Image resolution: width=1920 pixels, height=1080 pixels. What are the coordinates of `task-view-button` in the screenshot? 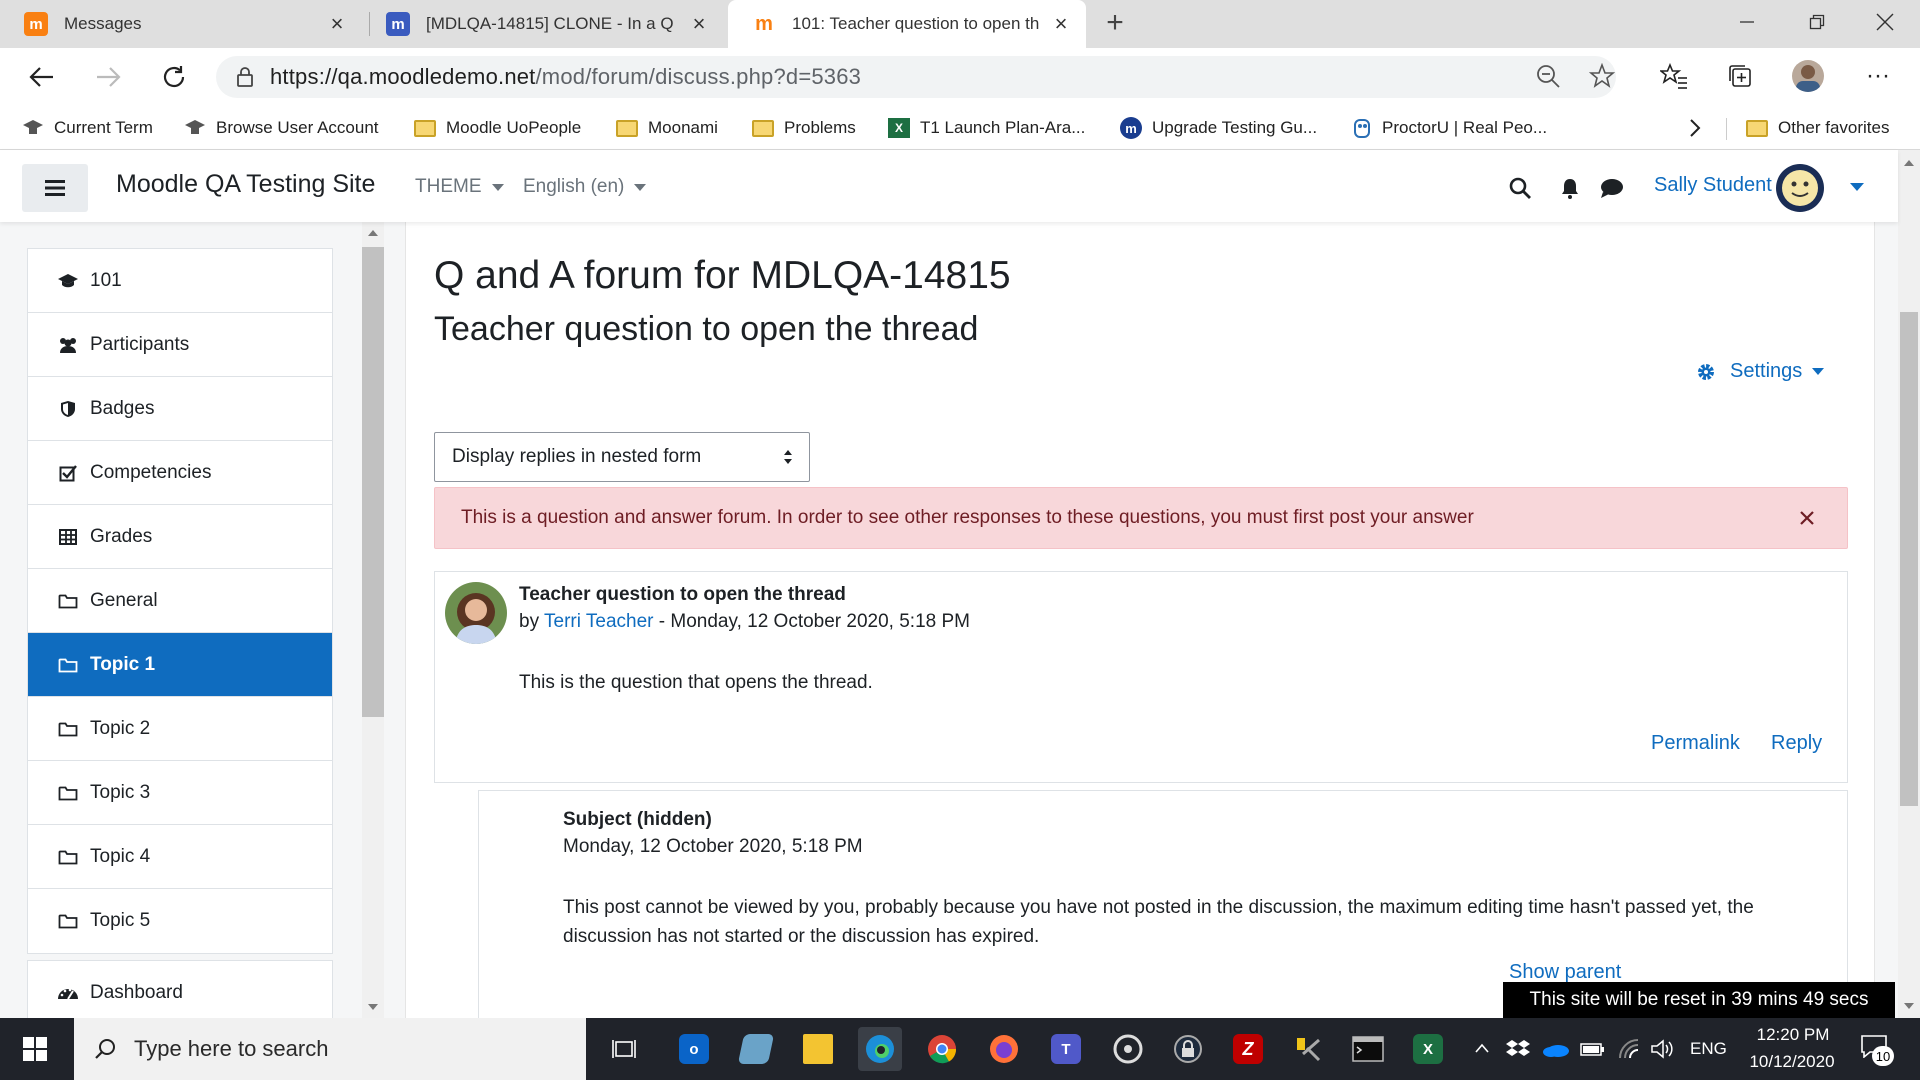 It's located at (624, 1049).